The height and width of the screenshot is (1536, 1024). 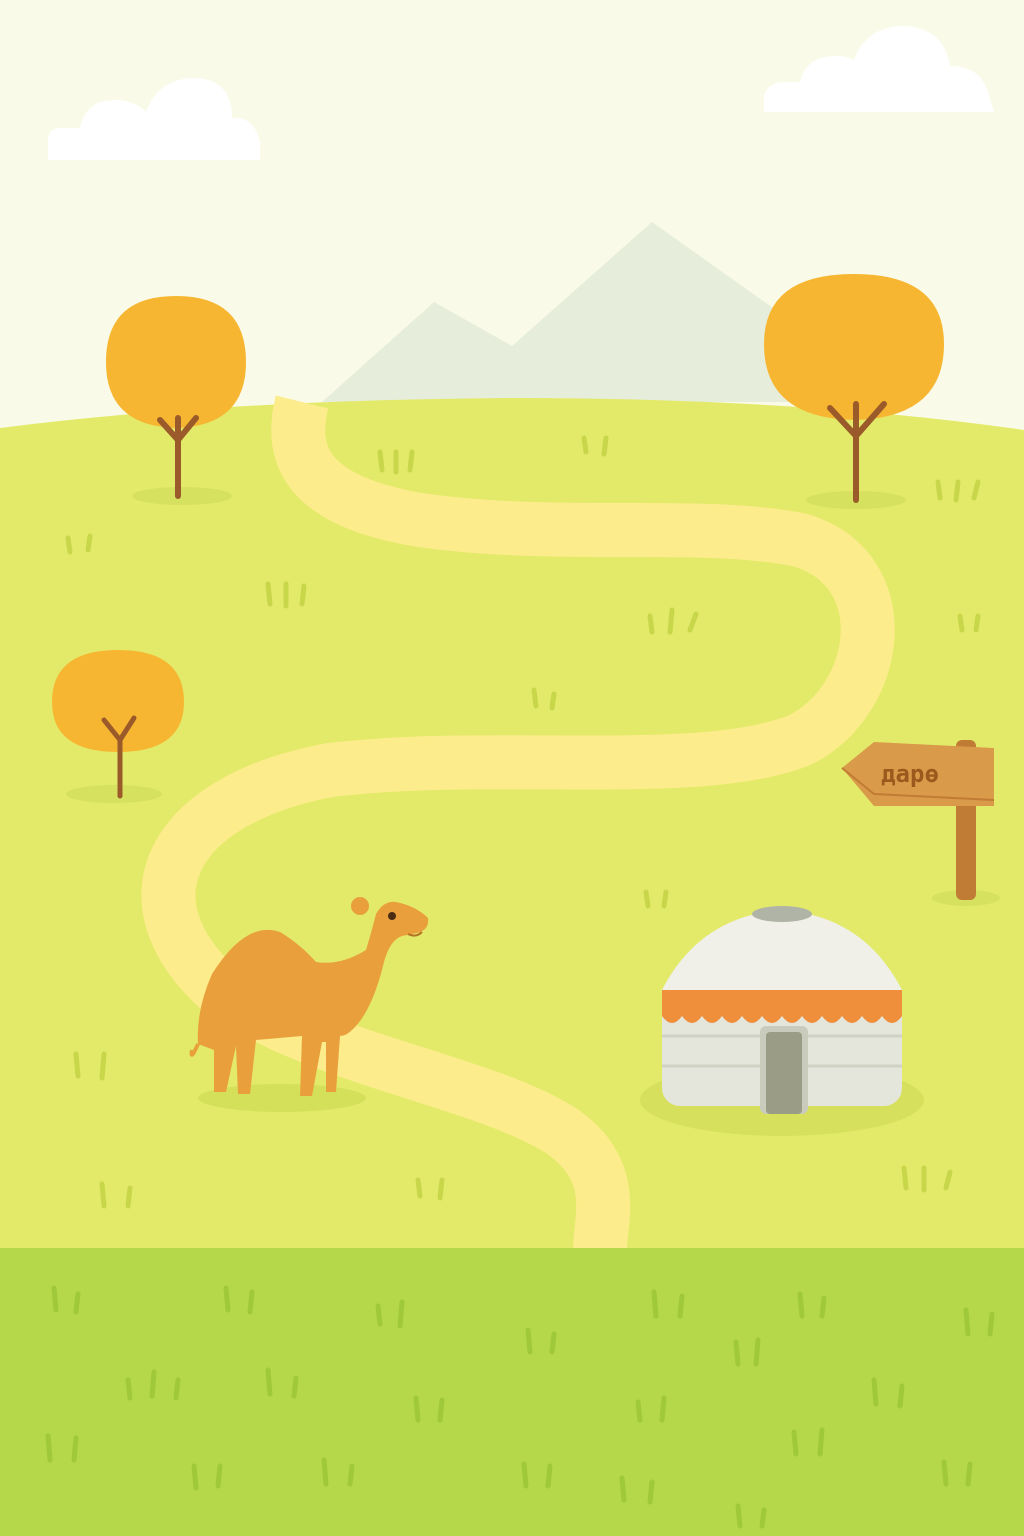 I want to click on signpost-label: дарө, so click(x=910, y=774).